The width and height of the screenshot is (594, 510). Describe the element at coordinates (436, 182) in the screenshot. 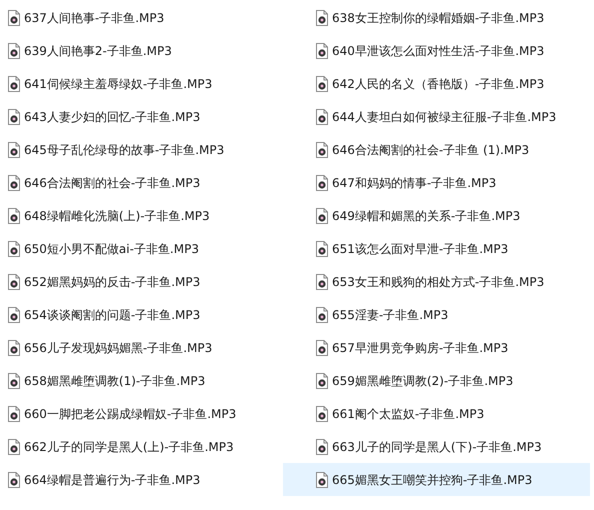

I see `file-item: 647和妈妈的情事-子非鱼.MP3` at that location.